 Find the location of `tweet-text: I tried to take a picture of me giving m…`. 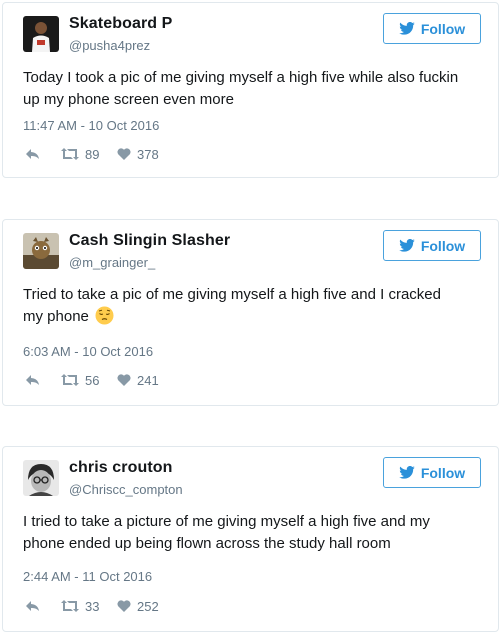

tweet-text: I tried to take a picture of me giving m… is located at coordinates (226, 532).